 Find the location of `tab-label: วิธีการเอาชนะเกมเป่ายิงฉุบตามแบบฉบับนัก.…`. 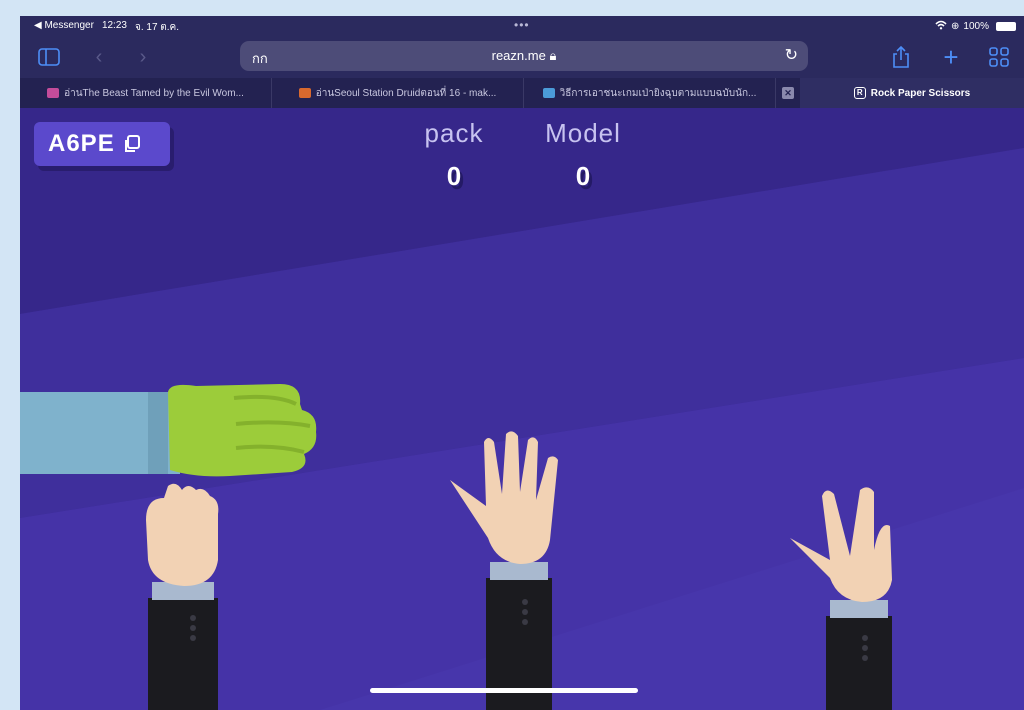

tab-label: วิธีการเอาชนะเกมเป่ายิงฉุบตามแบบฉบับนัก.… is located at coordinates (658, 93).